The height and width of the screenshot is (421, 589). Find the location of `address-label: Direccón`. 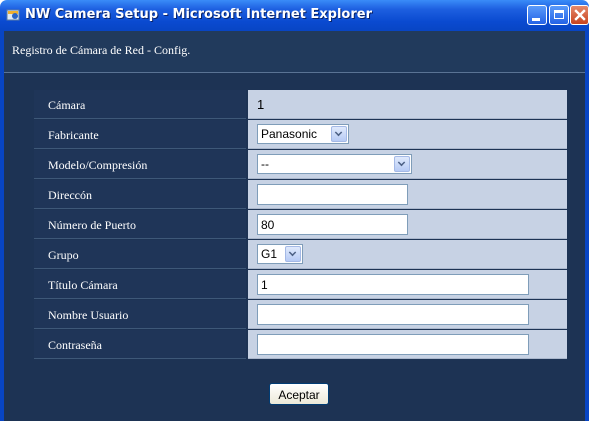

address-label: Direccón is located at coordinates (70, 195).